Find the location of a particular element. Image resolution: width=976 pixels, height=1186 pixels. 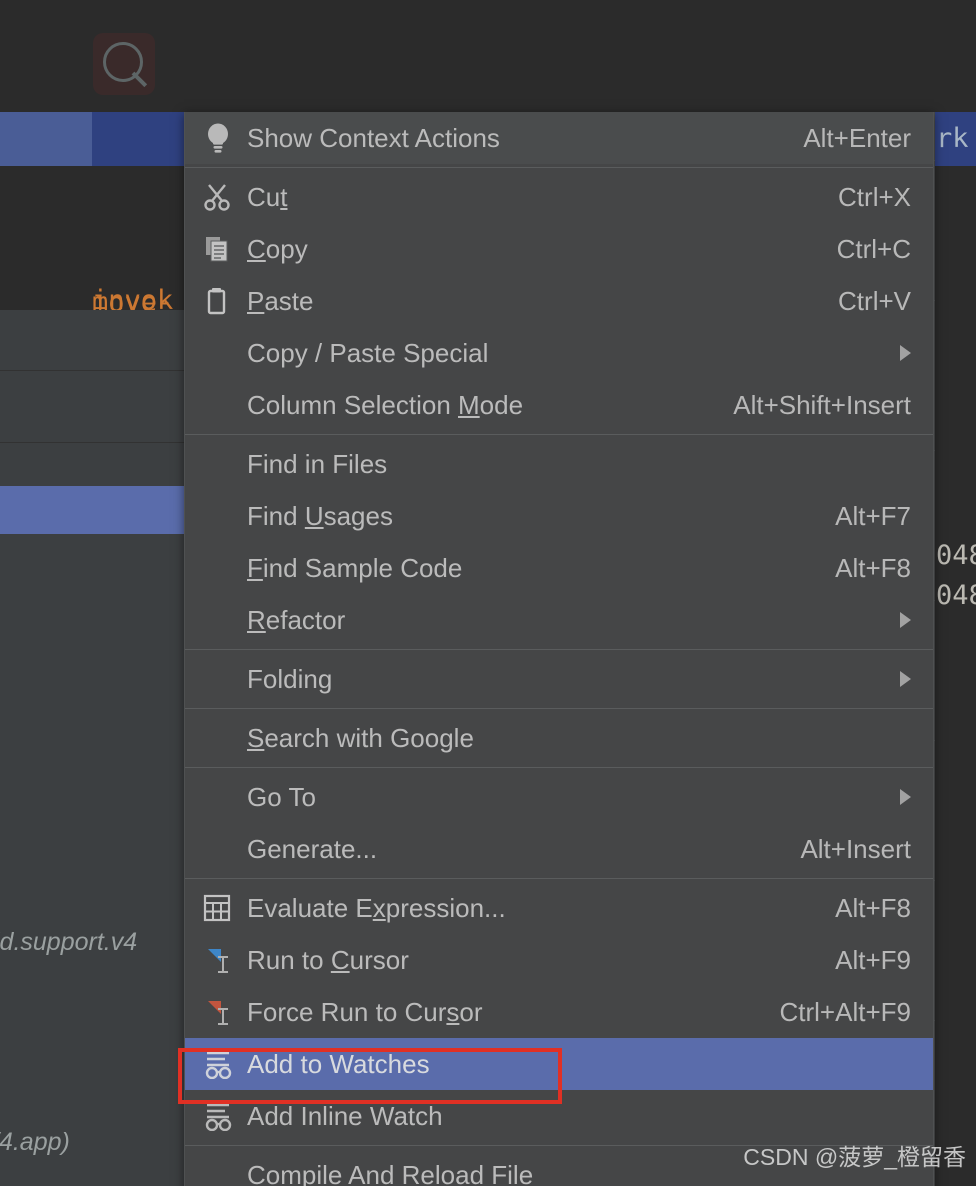

menu-item-label: Force Run to Cursor is located at coordinates (365, 1011).